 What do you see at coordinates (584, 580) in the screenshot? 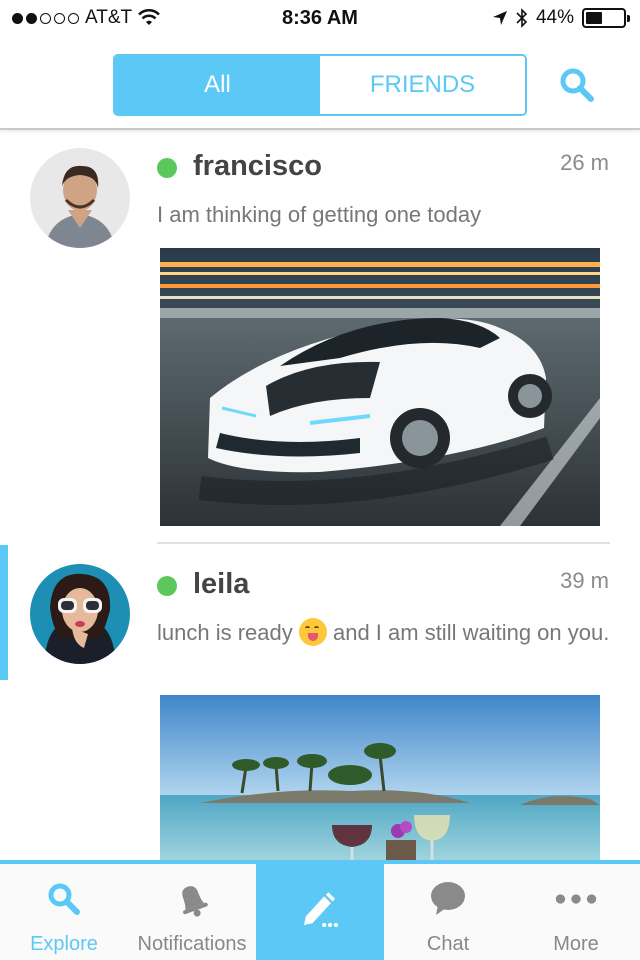
I see `post-time: 39 m` at bounding box center [584, 580].